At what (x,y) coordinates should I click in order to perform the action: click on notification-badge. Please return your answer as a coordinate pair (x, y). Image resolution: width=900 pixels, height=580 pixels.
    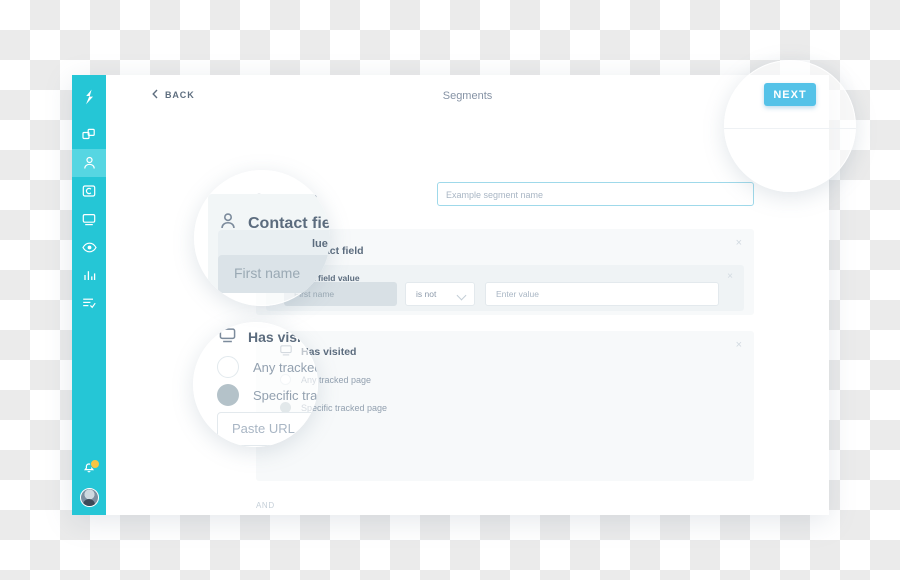
    Looking at the image, I should click on (95, 464).